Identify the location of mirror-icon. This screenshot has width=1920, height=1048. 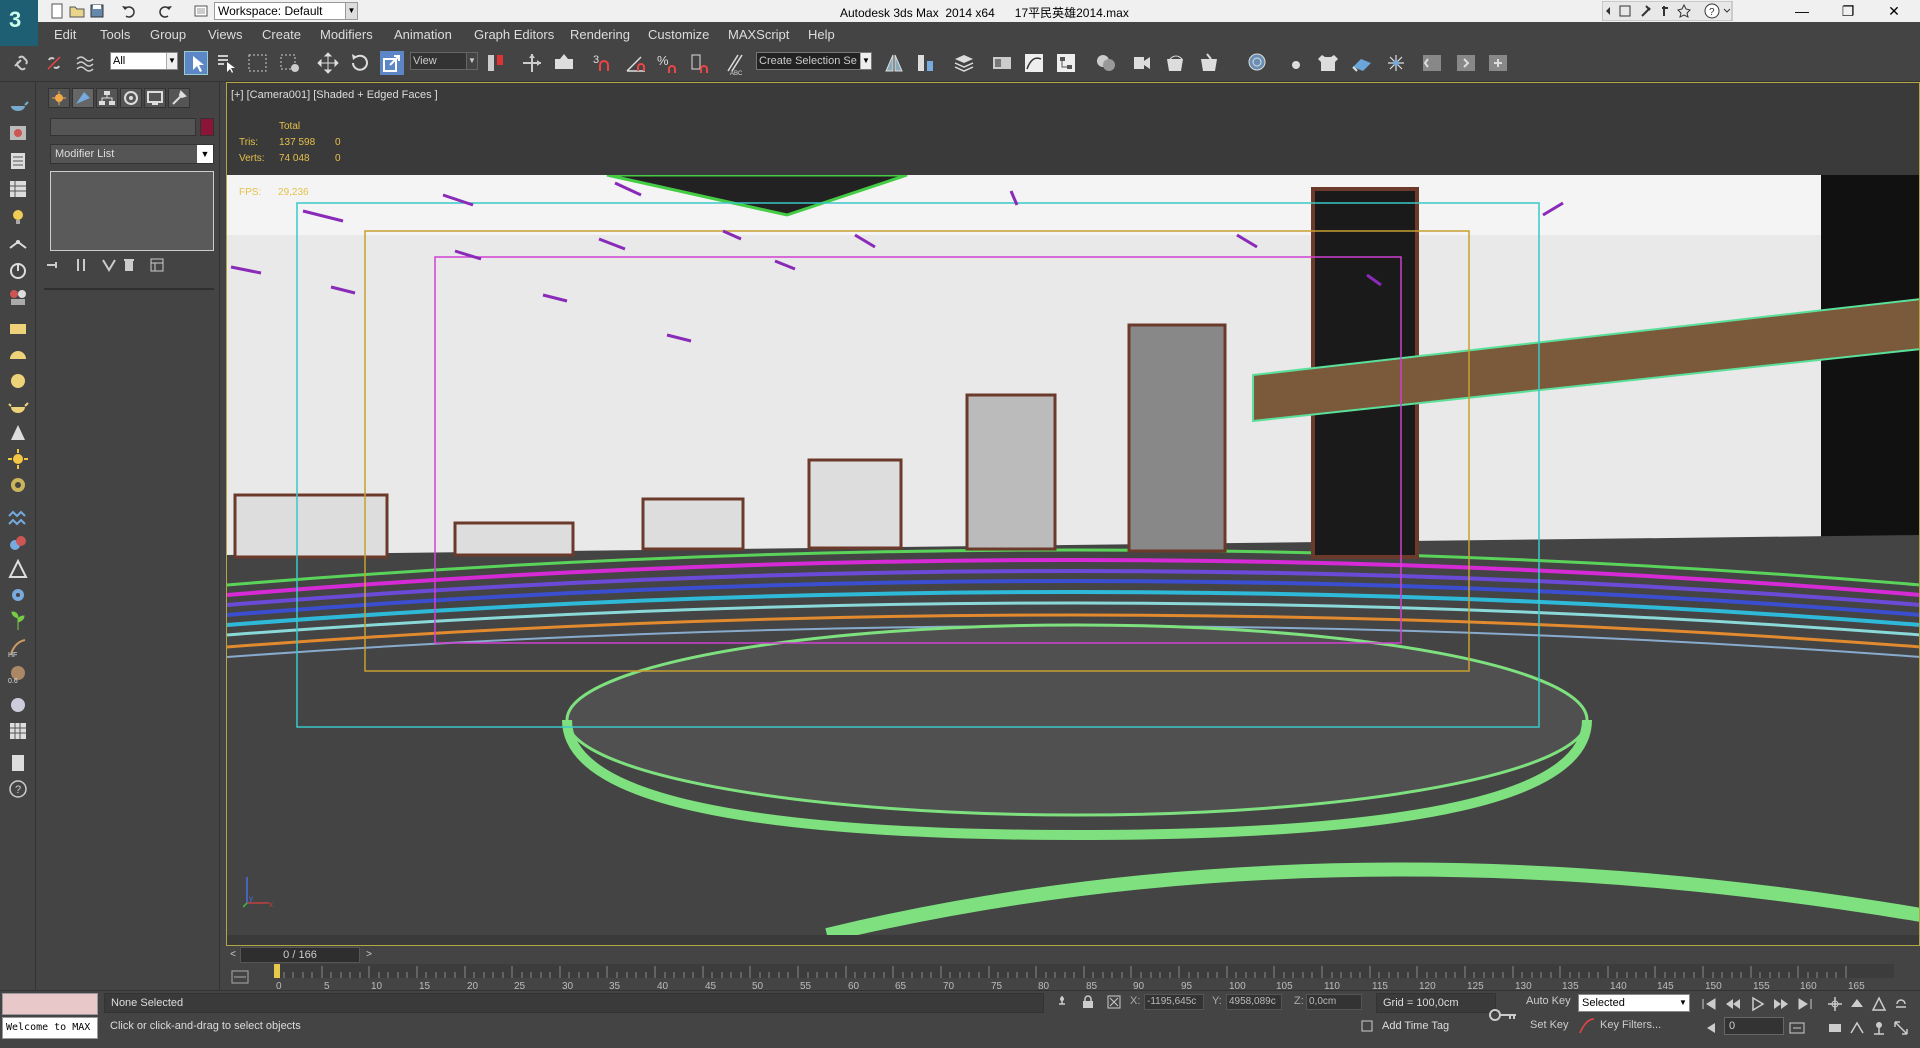
(894, 63).